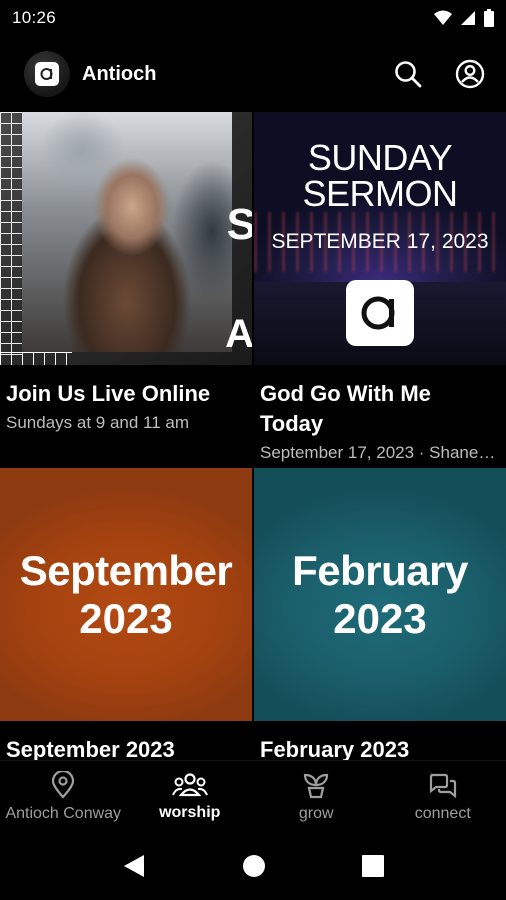 The width and height of the screenshot is (506, 900). Describe the element at coordinates (345, 408) in the screenshot. I see `card-title: God Go With Me Today` at that location.